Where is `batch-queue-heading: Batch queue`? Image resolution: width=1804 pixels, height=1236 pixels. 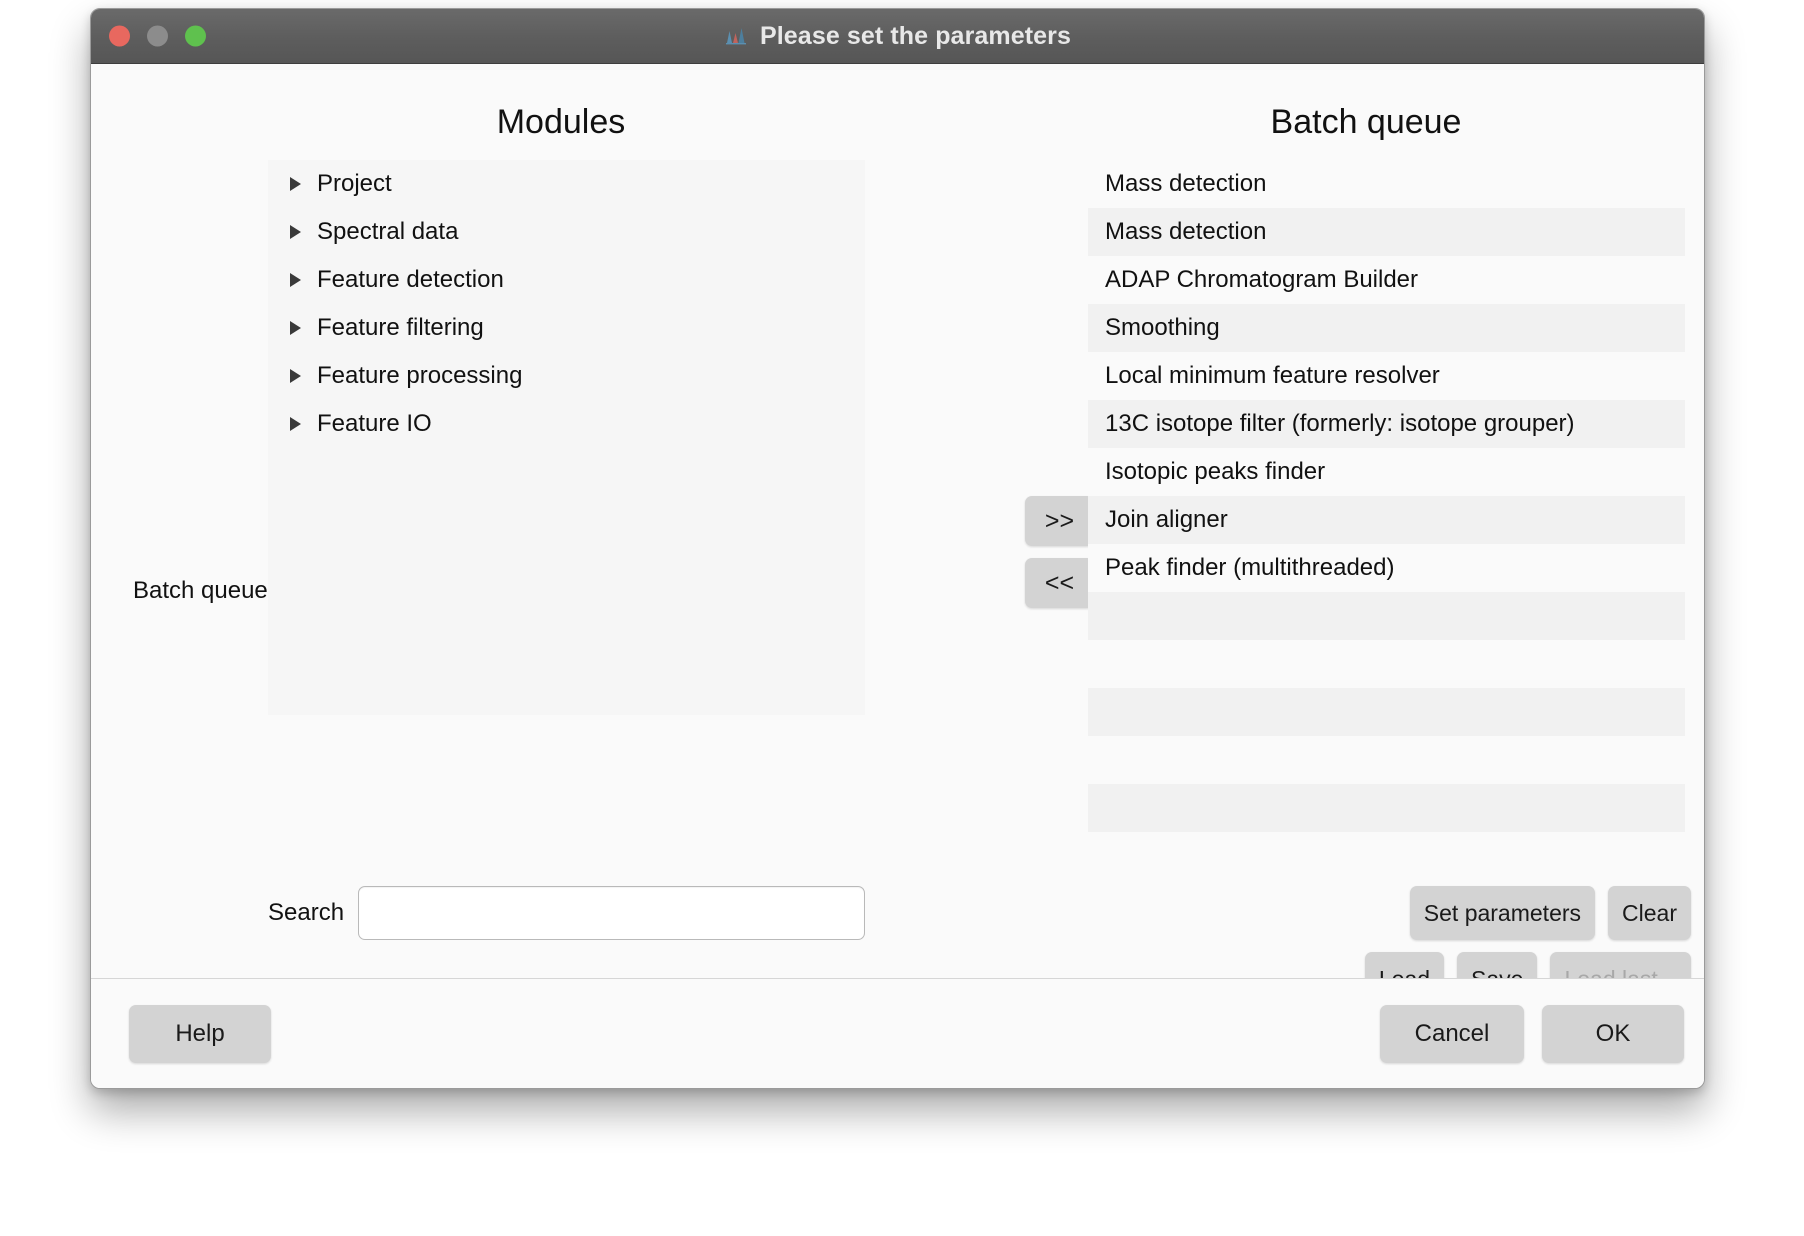
batch-queue-heading: Batch queue is located at coordinates (1366, 122).